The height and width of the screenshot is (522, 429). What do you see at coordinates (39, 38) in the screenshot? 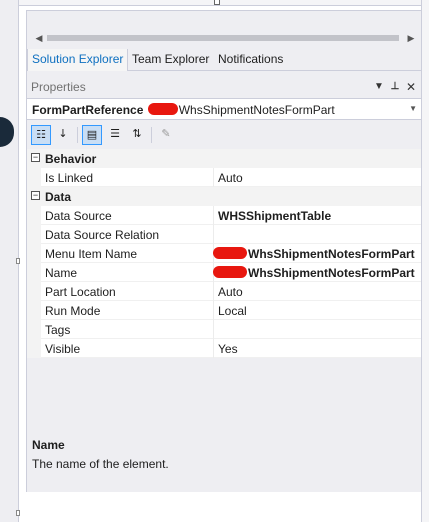
I see `scroll-left-icon: ◀` at bounding box center [39, 38].